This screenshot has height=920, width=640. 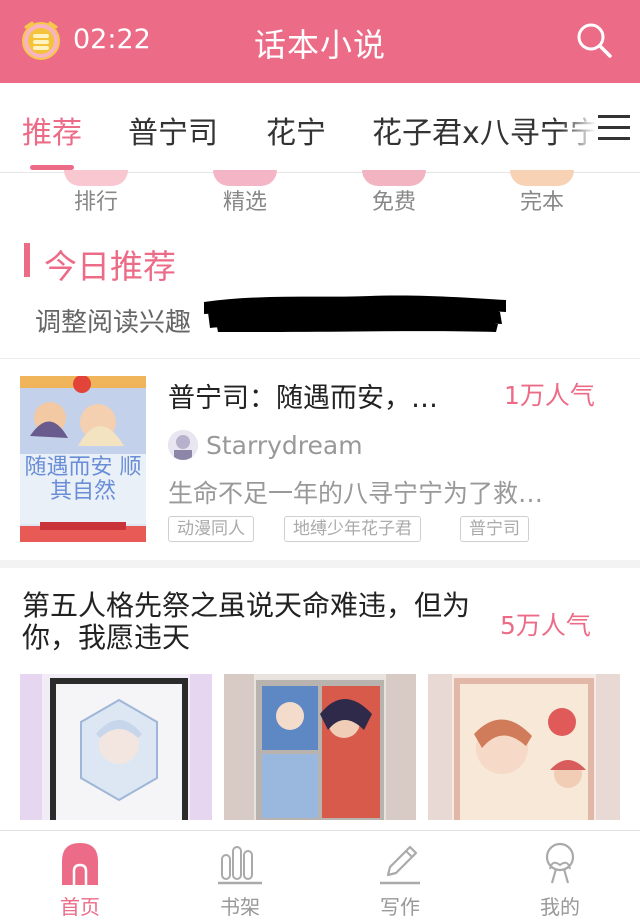 I want to click on app-title: 话本小说, so click(x=319, y=45).